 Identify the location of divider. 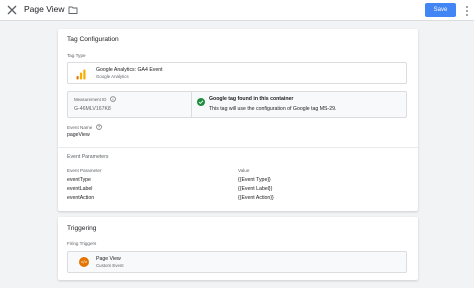
(238, 147).